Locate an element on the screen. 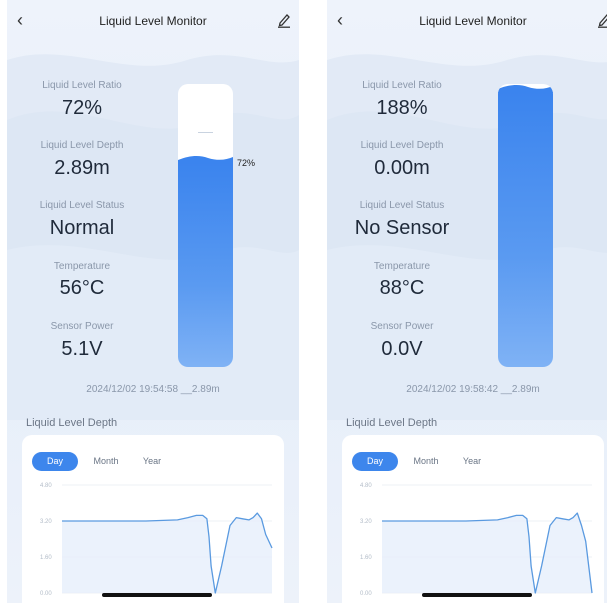 This screenshot has height=603, width=607. tank-percent-label: 72% is located at coordinates (246, 163).